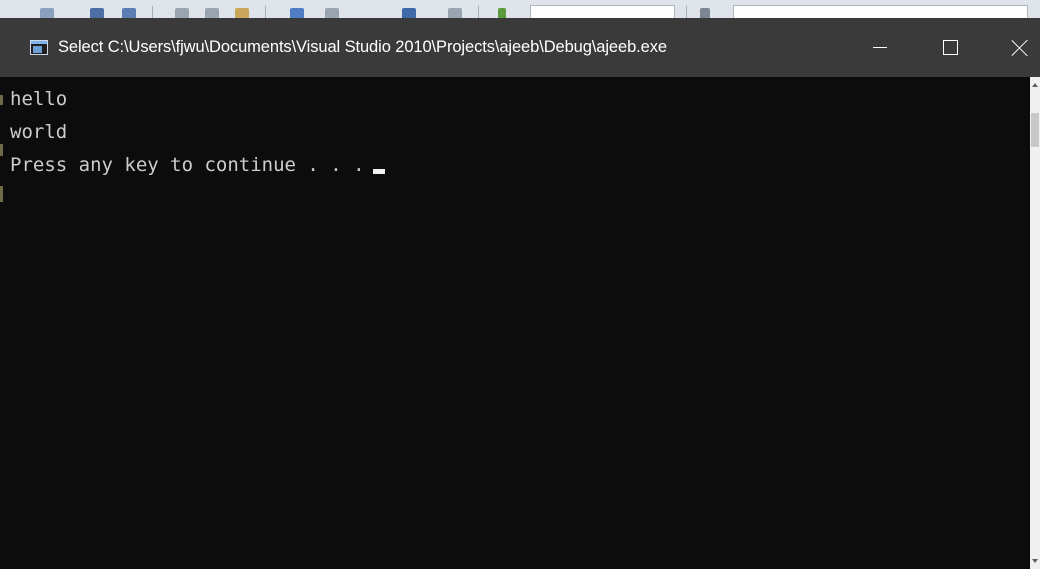  I want to click on maximize-button, so click(950, 47).